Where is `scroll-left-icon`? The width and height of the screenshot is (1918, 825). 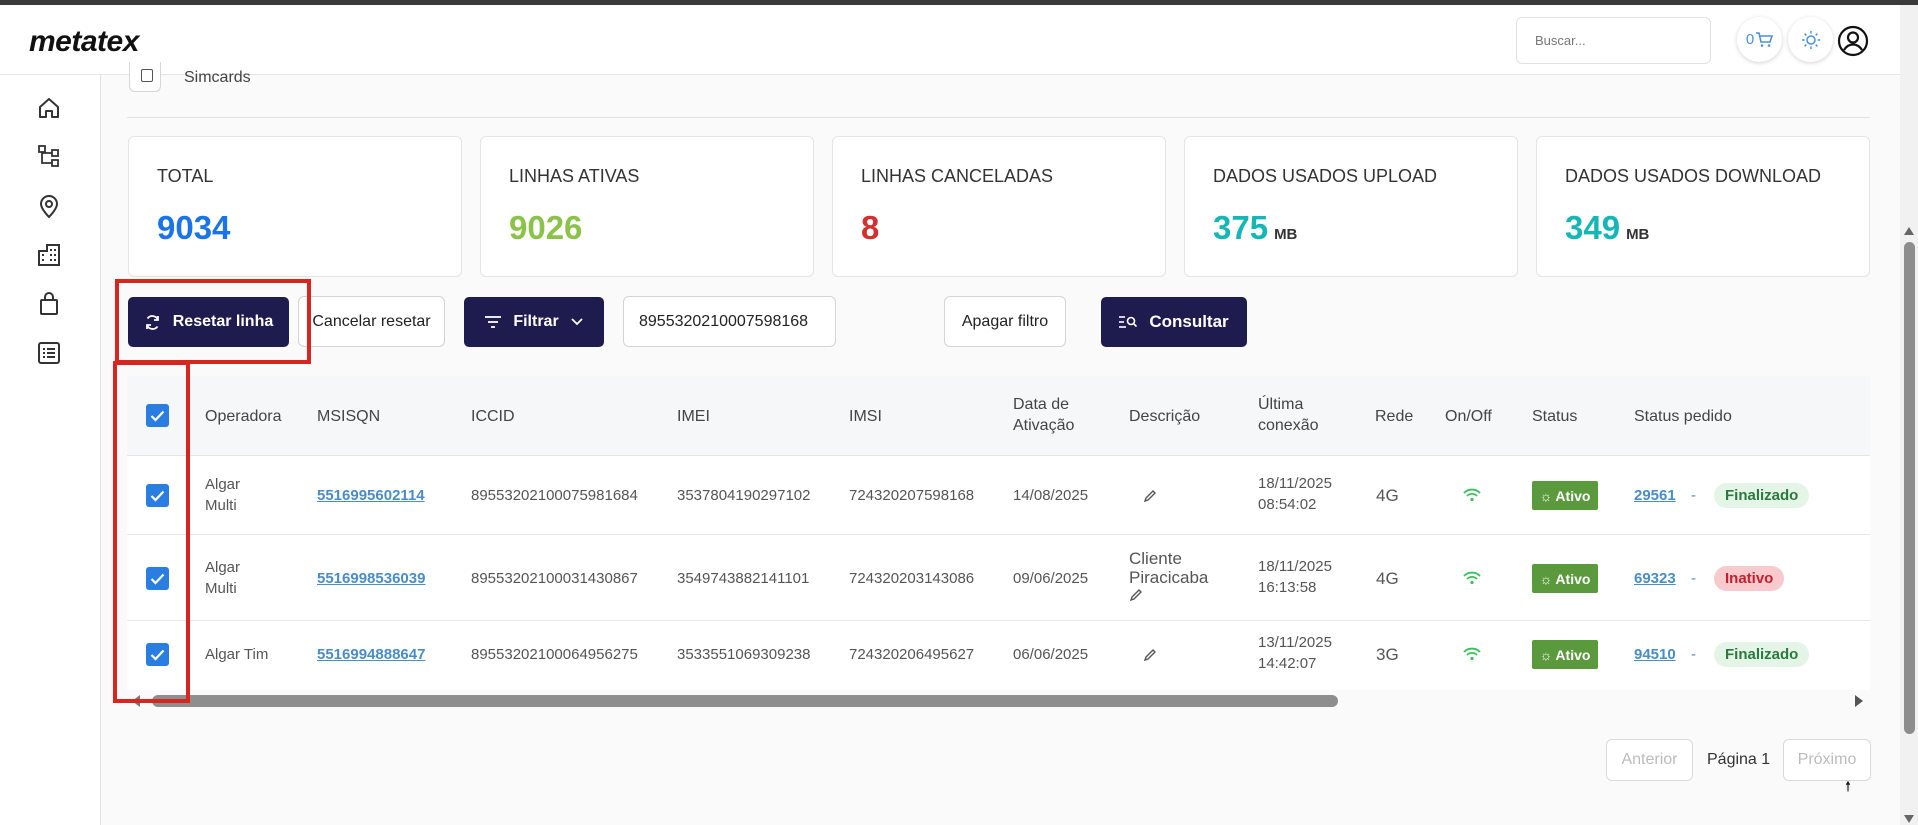
scroll-left-icon is located at coordinates (136, 701).